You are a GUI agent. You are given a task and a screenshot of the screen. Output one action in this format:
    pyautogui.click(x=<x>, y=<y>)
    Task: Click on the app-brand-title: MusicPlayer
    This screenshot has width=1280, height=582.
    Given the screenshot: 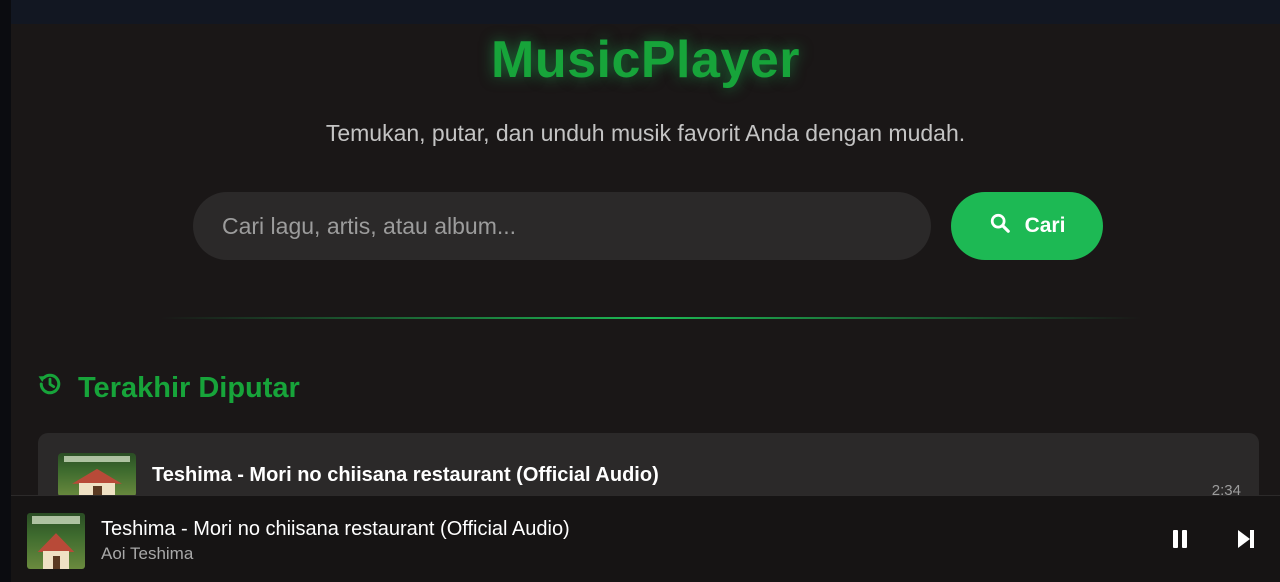 What is the action you would take?
    pyautogui.click(x=645, y=60)
    